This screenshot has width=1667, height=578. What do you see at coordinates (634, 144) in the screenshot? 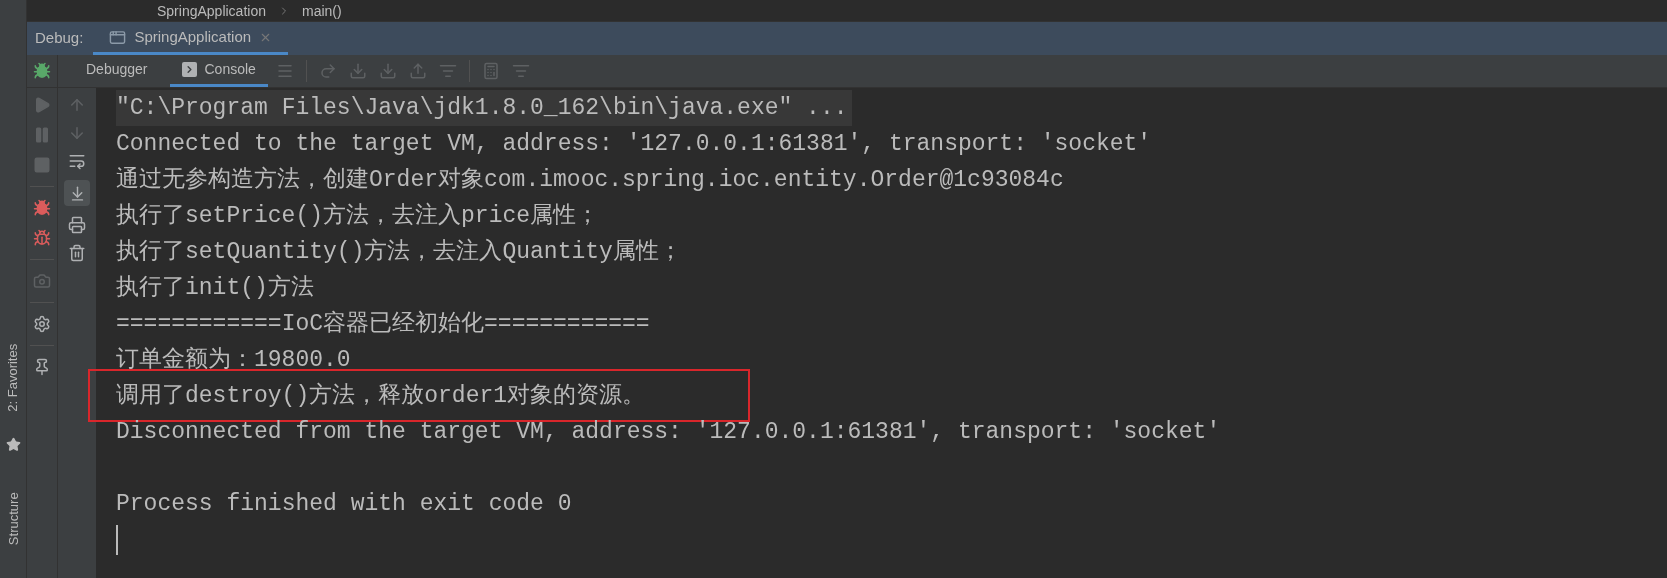
I see `console-line: Connected to the target VM, address: '127.0.0.1:61381', transport: 'socket'` at bounding box center [634, 144].